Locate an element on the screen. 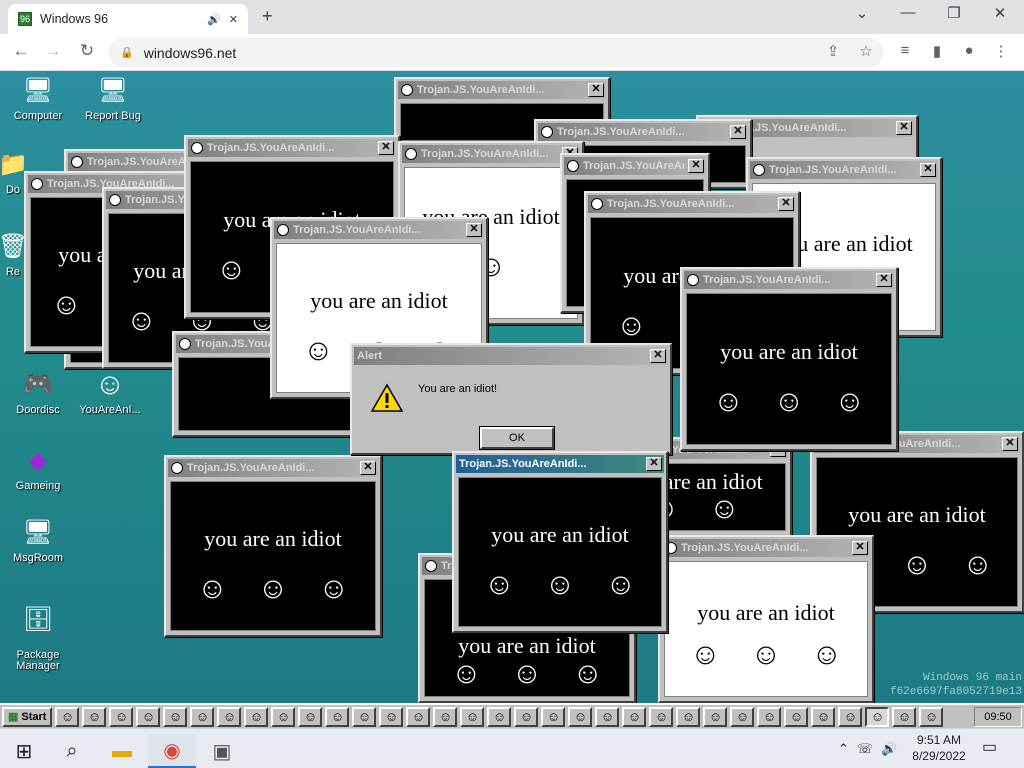  search-icon: ⌕ is located at coordinates (72, 751).